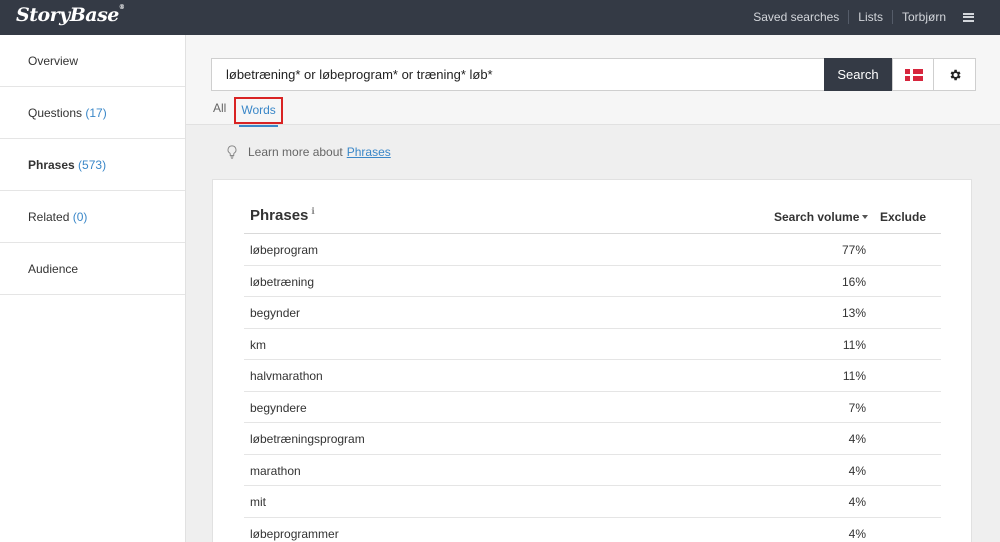  I want to click on settings-button, so click(955, 74).